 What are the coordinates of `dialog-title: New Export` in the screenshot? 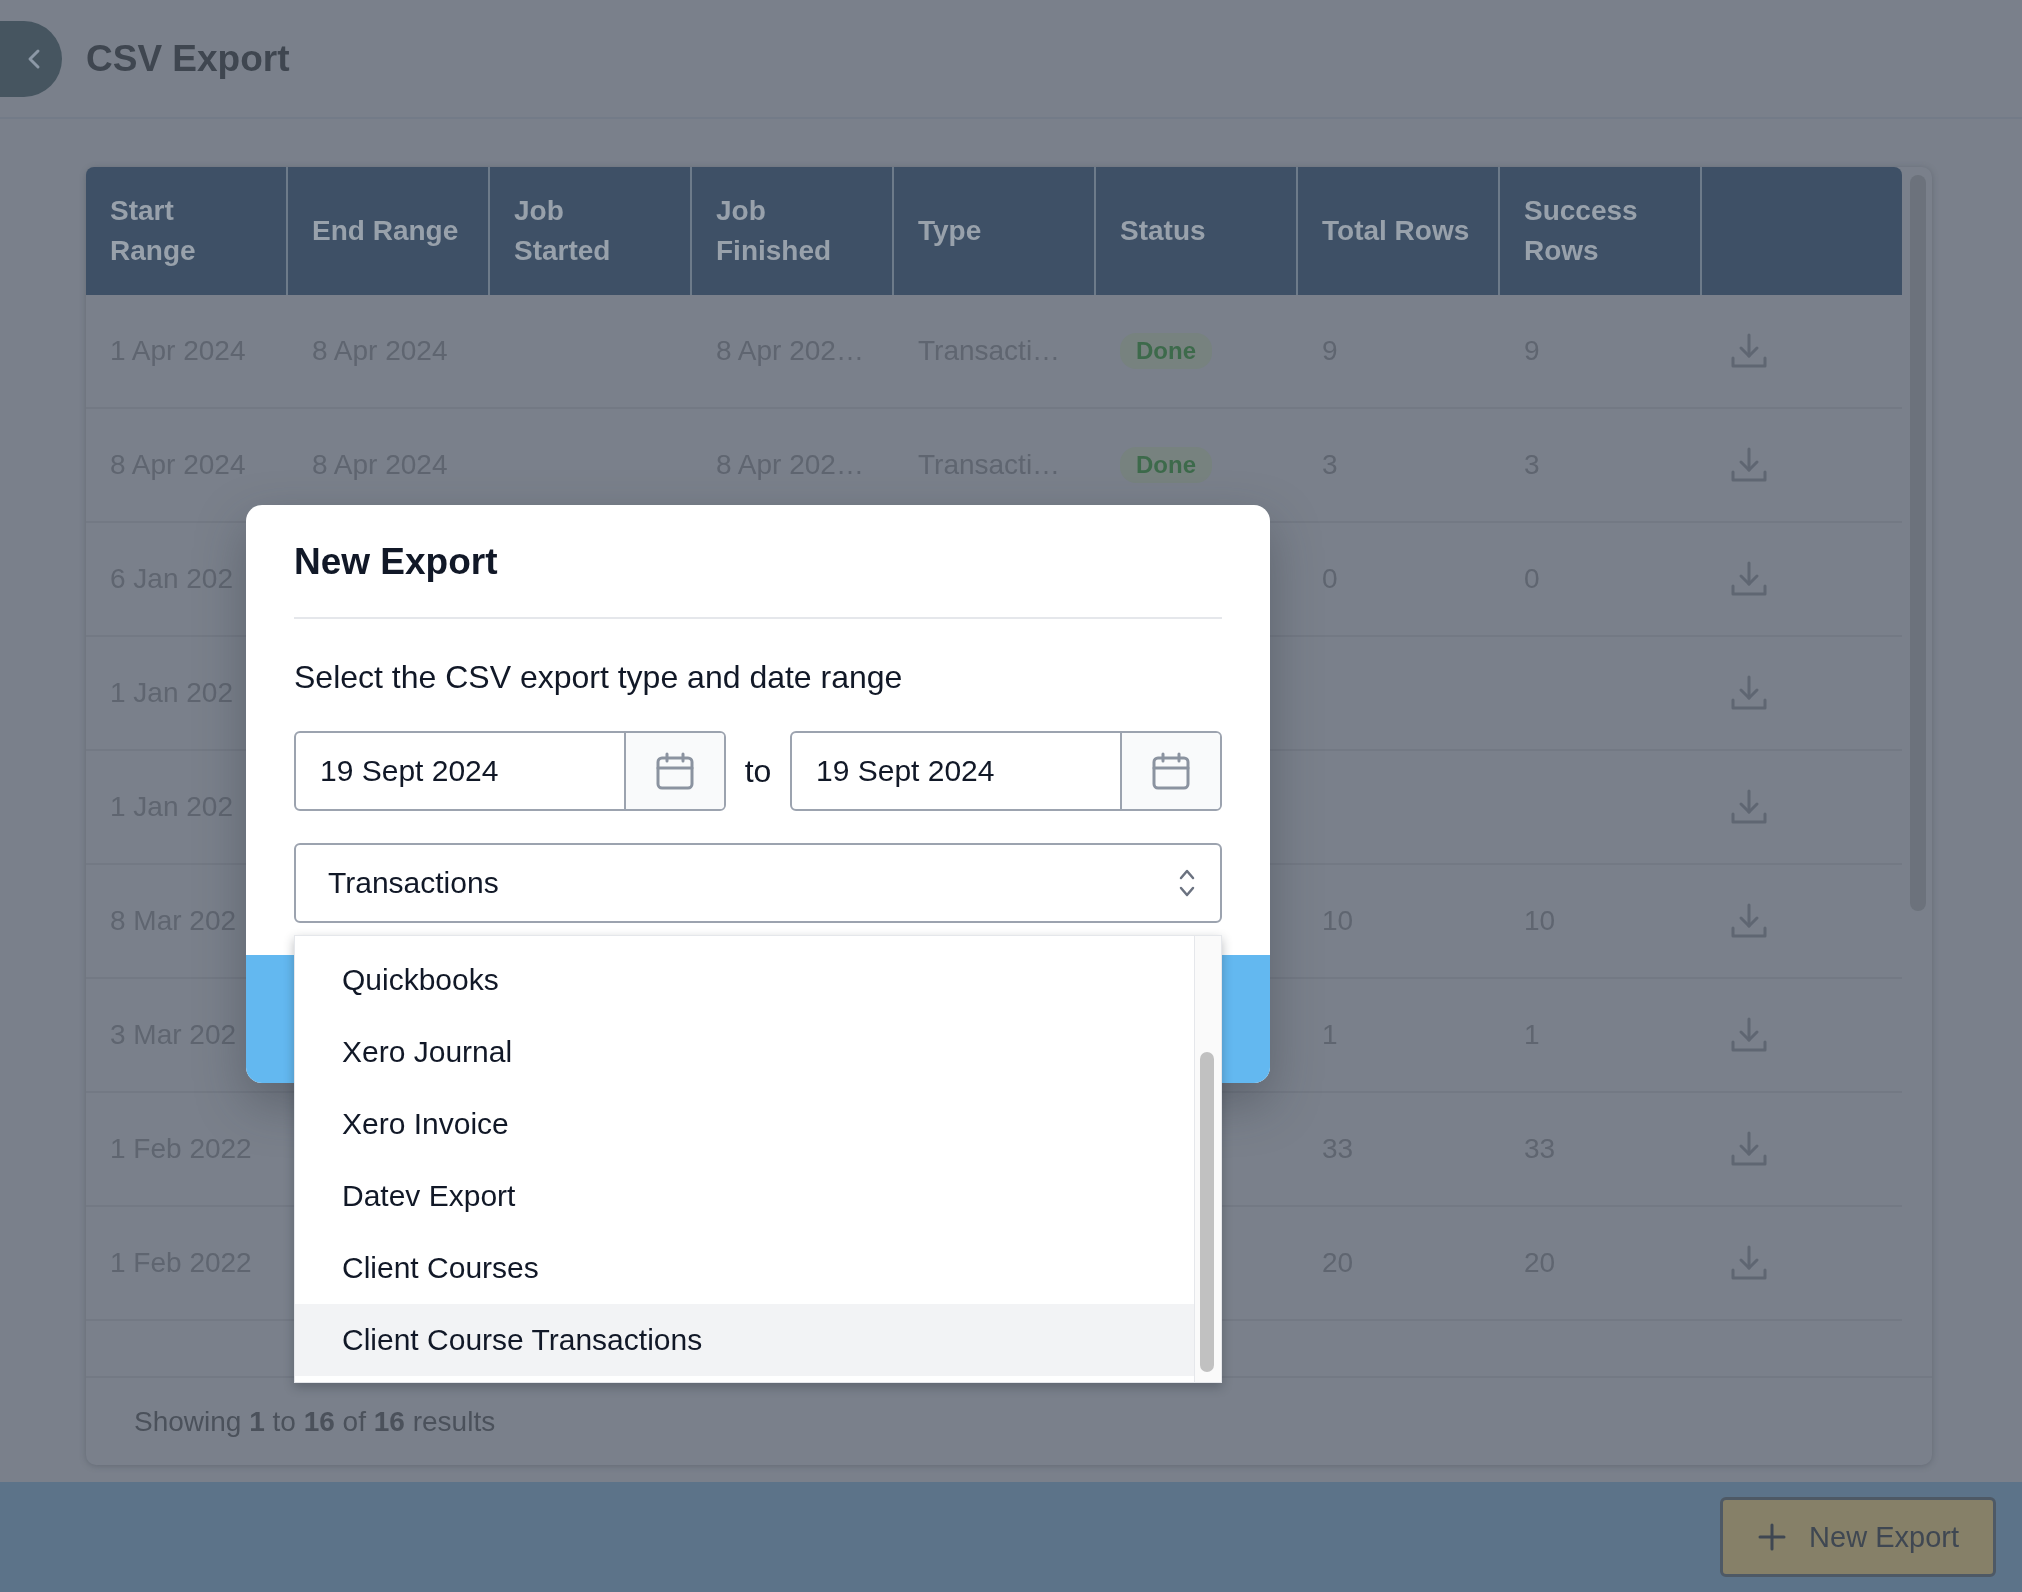 It's located at (396, 562).